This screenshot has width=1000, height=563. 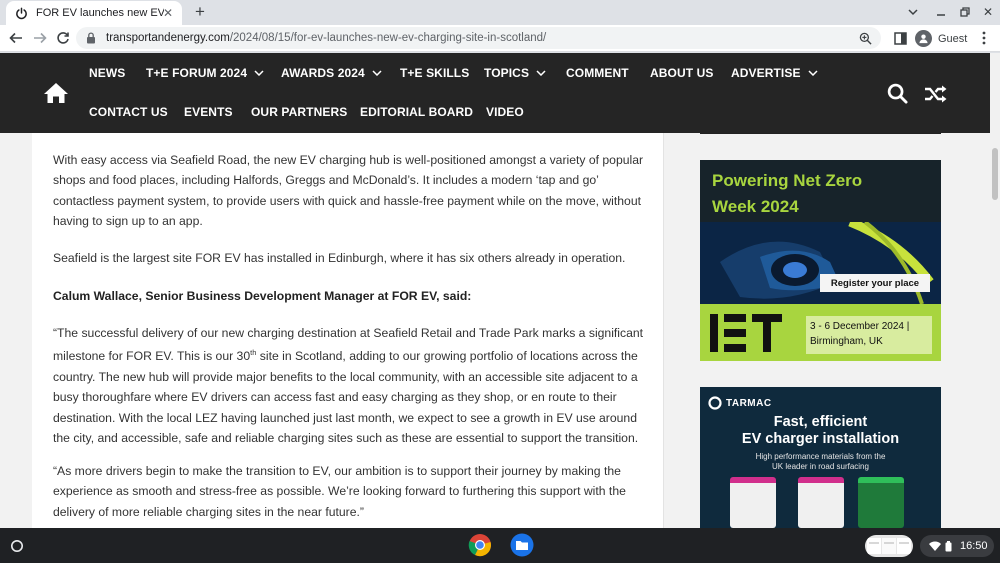 What do you see at coordinates (168, 38) in the screenshot?
I see `url-host: transportandenergy.com` at bounding box center [168, 38].